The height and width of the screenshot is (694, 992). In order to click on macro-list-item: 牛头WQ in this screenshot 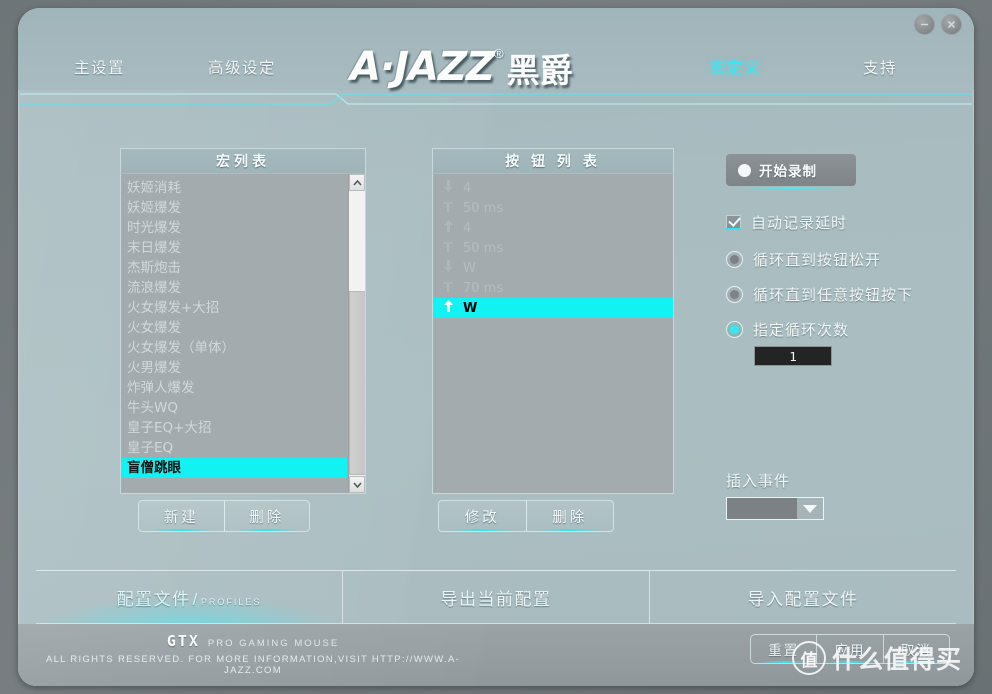, I will do `click(234, 408)`.